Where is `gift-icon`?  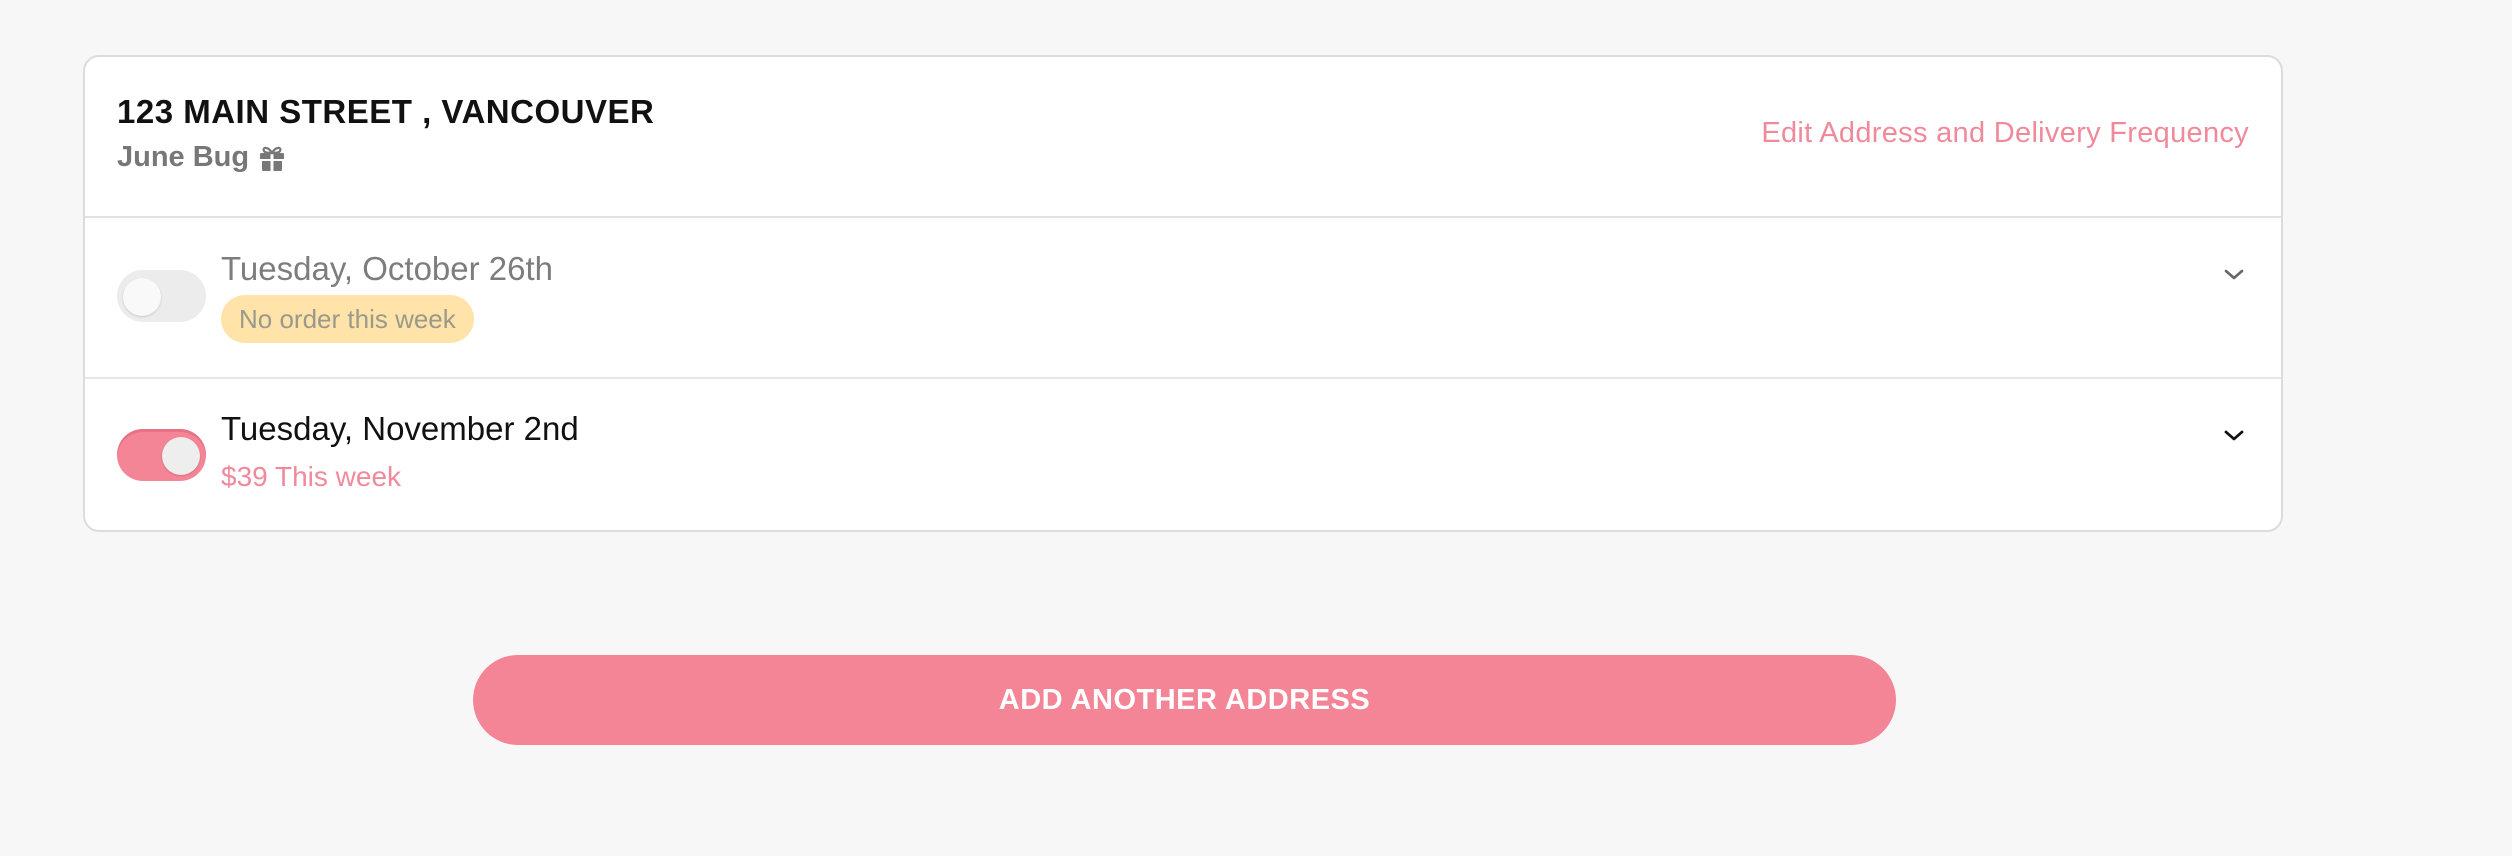
gift-icon is located at coordinates (272, 158).